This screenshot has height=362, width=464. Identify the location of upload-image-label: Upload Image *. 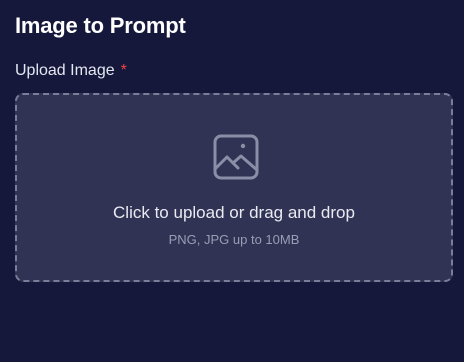
(71, 71).